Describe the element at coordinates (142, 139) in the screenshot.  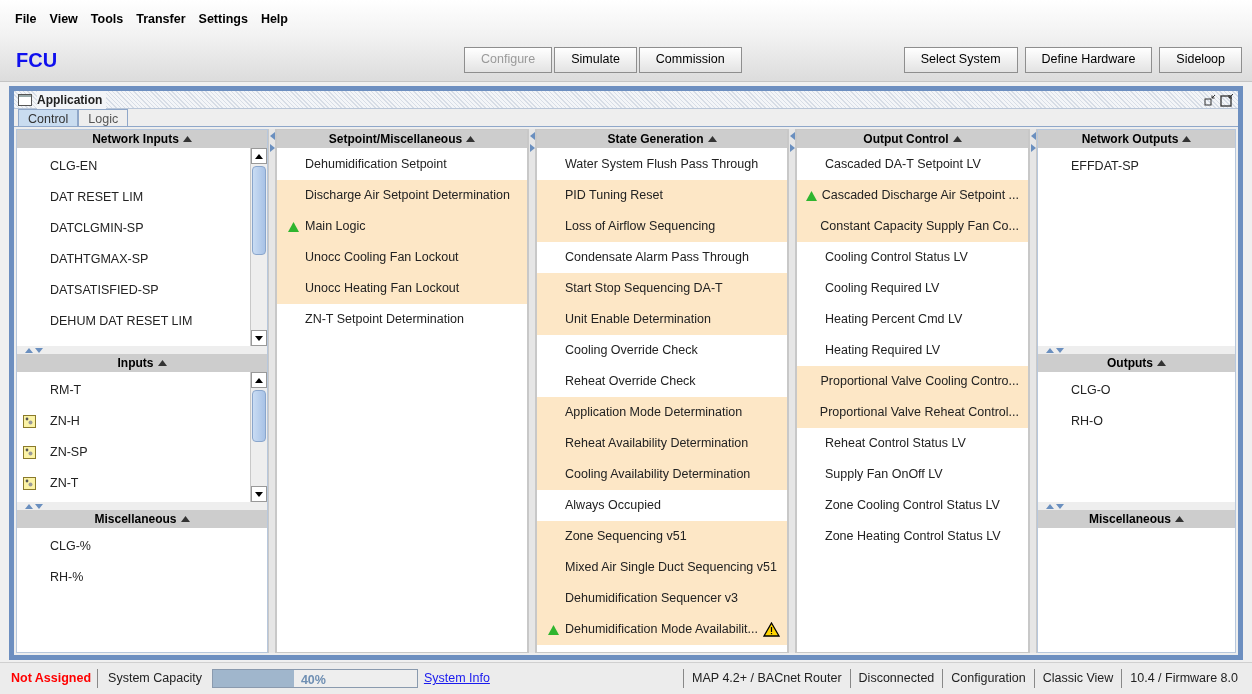
I see `column-header: Network Inputs` at that location.